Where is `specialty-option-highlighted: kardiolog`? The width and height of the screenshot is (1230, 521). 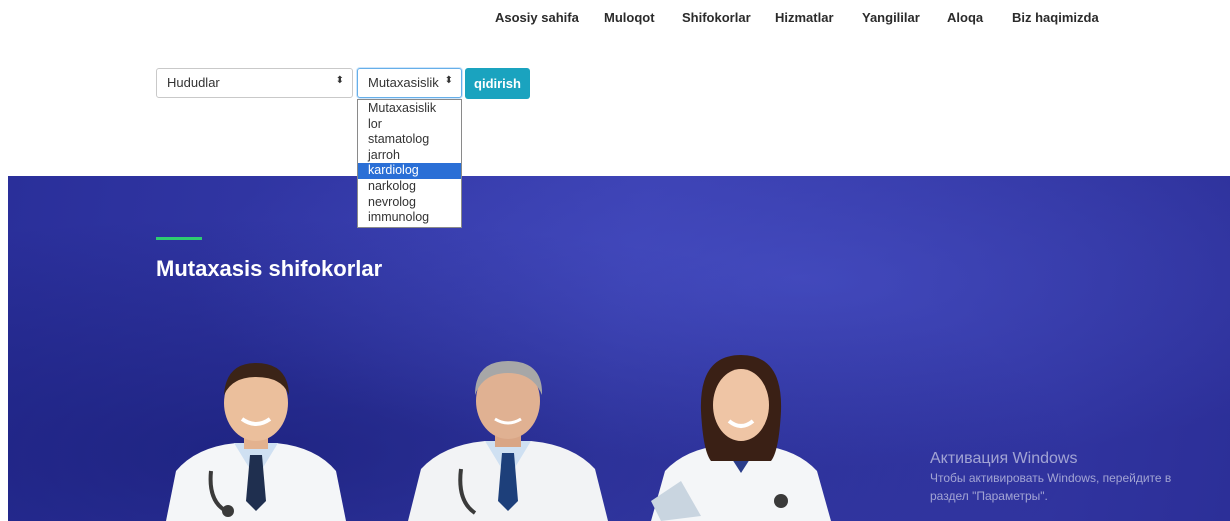
specialty-option-highlighted: kardiolog is located at coordinates (409, 171).